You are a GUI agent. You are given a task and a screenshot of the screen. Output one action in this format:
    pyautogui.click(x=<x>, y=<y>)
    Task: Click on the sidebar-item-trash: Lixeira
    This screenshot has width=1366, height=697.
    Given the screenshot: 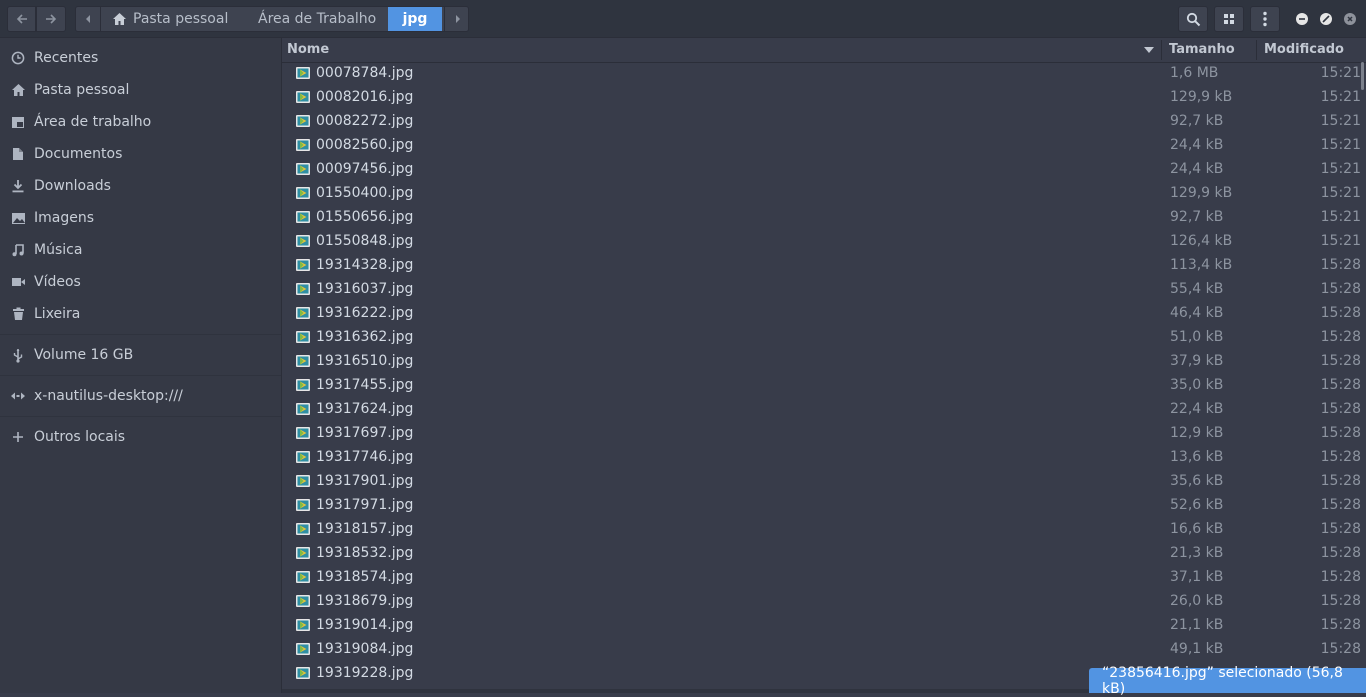 What is the action you would take?
    pyautogui.click(x=140, y=314)
    